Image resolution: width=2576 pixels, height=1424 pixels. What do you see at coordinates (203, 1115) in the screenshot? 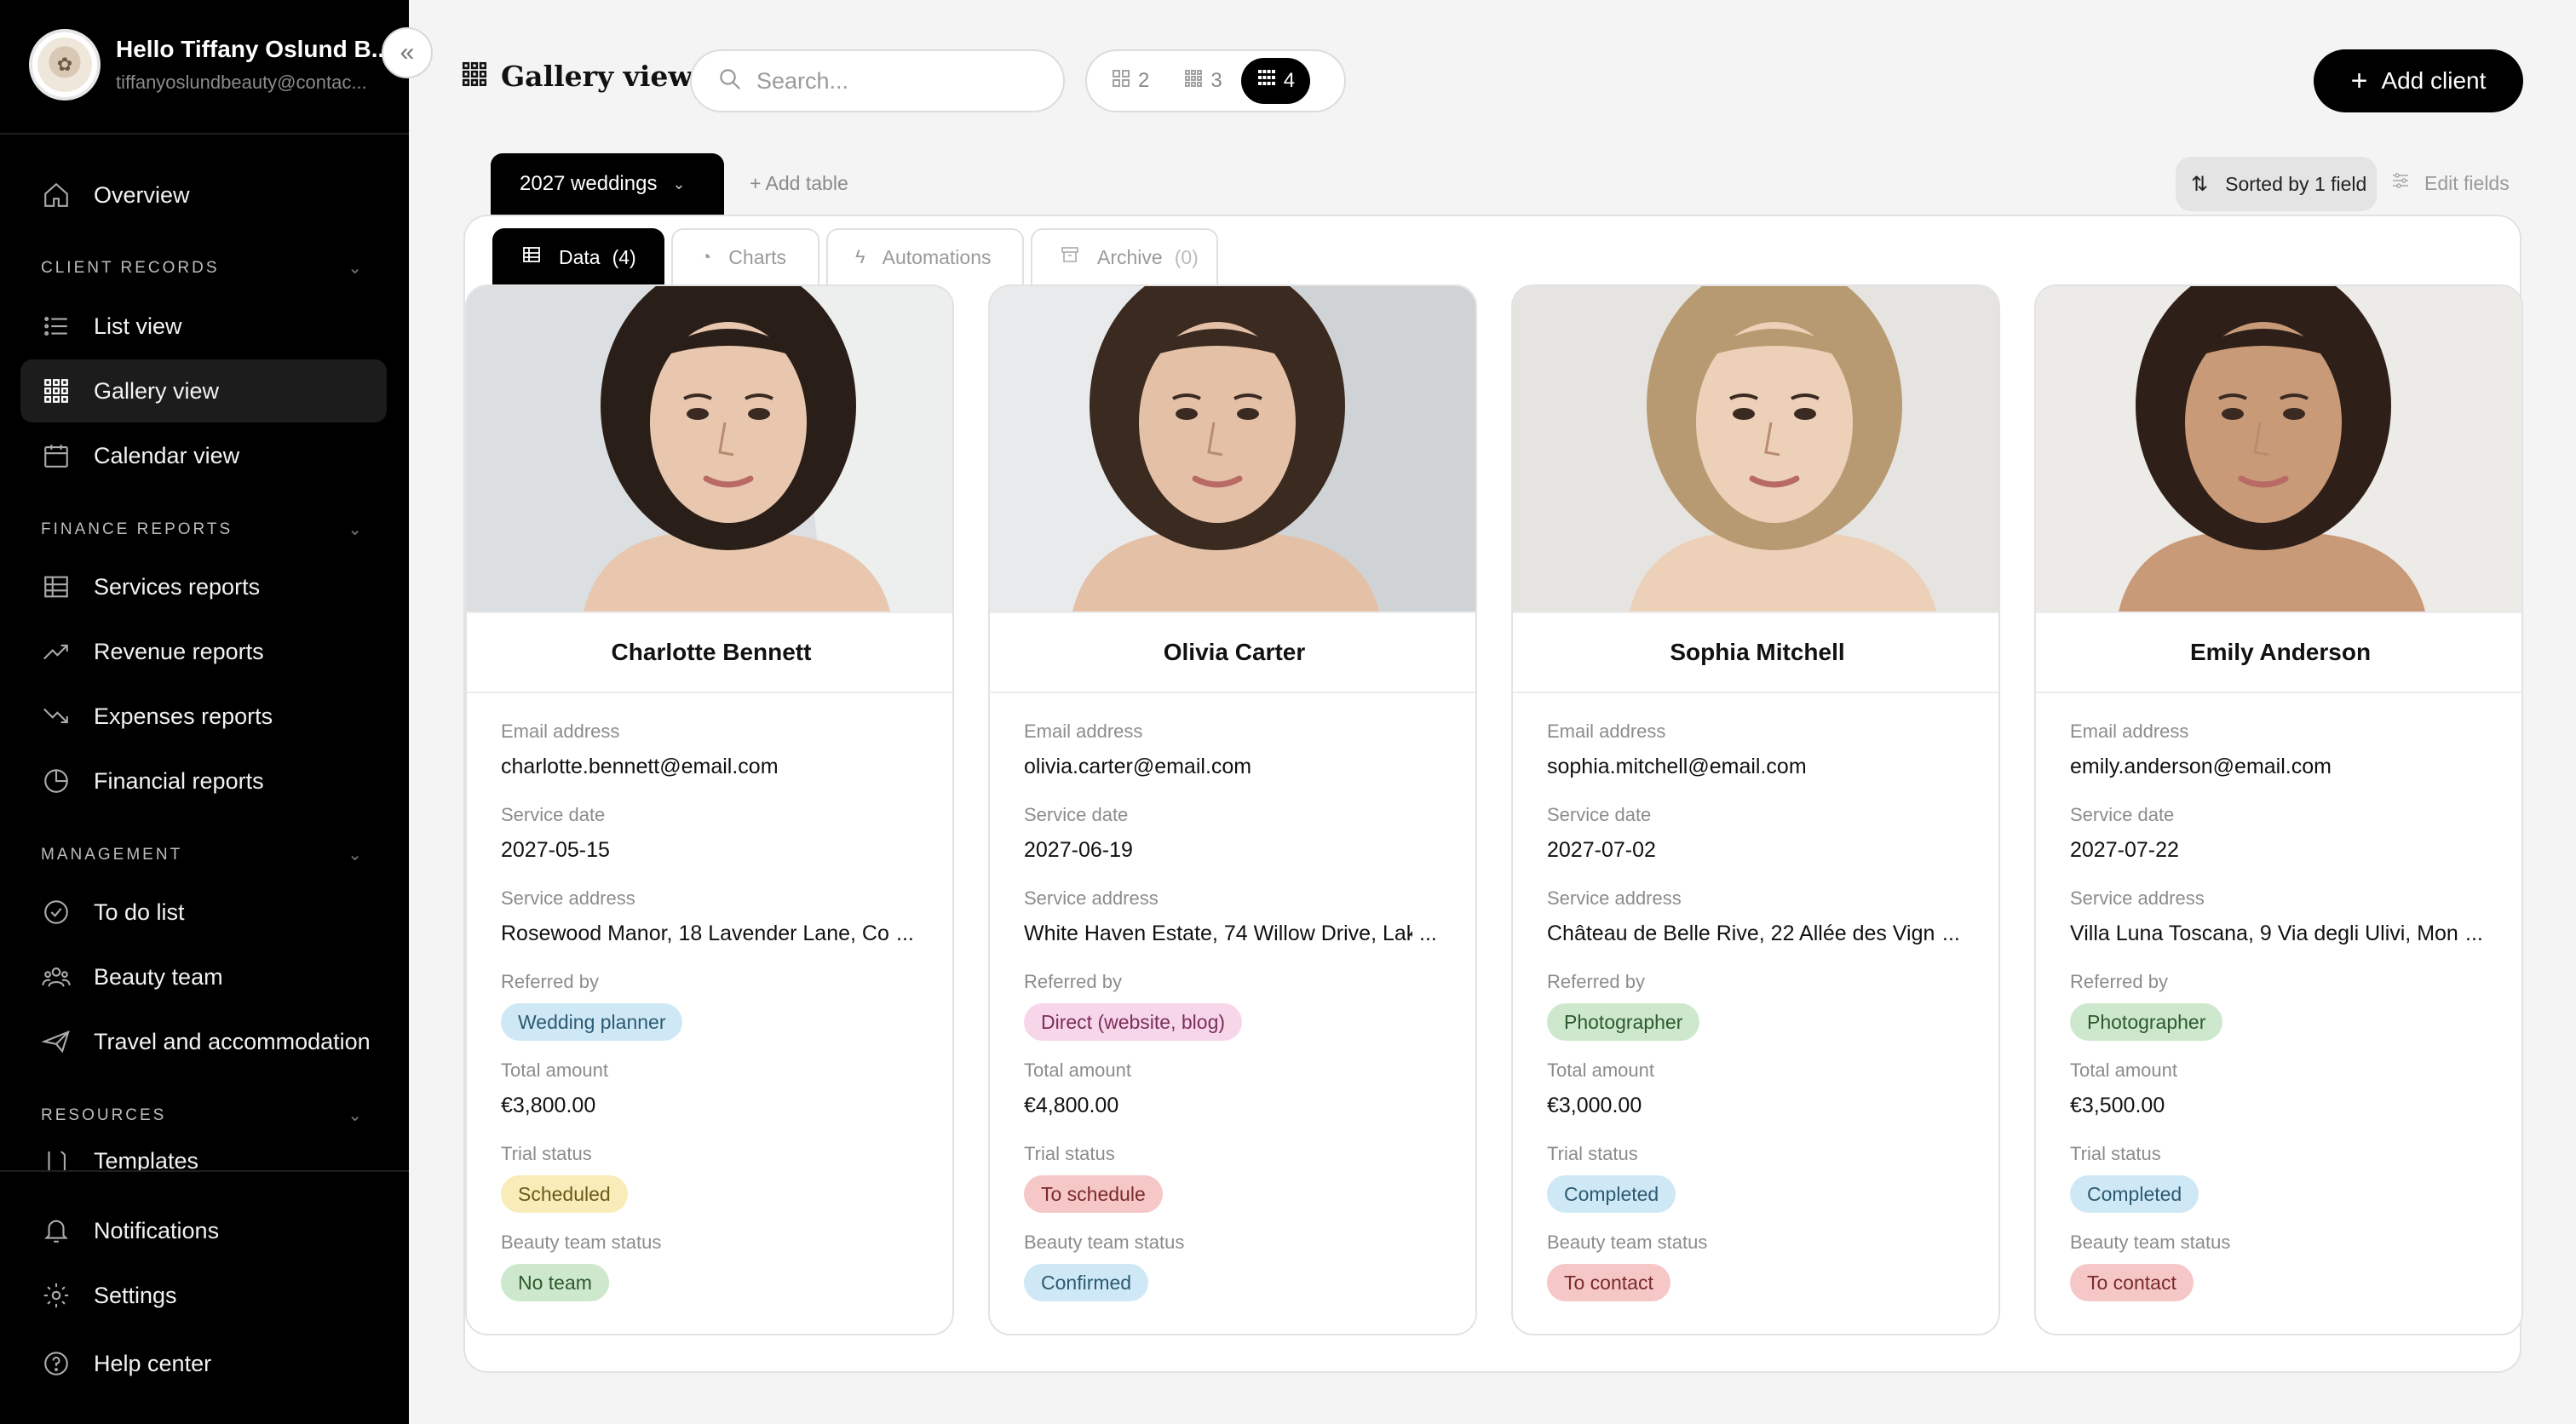
I see `section-resources: RESOURCES ⌄` at bounding box center [203, 1115].